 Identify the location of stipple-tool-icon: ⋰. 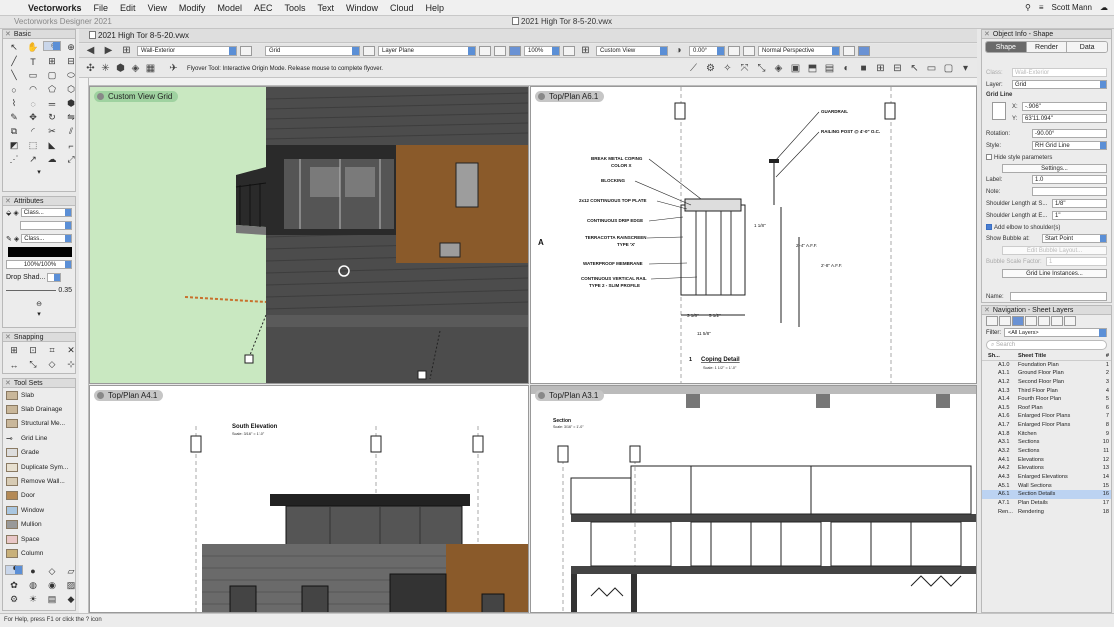
(14, 159).